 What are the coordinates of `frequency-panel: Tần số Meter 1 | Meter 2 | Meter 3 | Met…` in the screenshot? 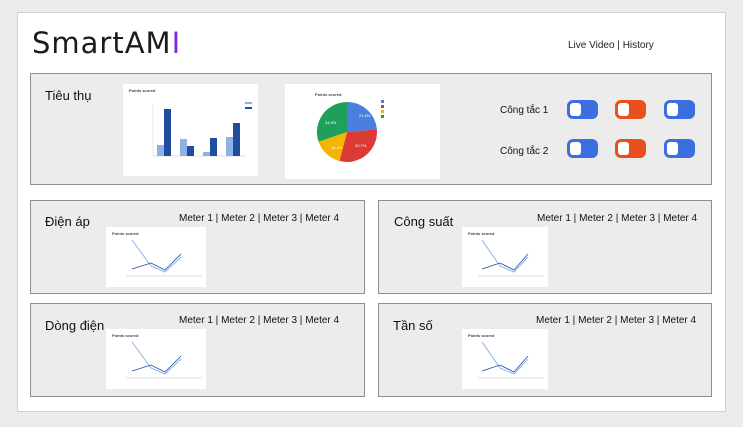 It's located at (545, 350).